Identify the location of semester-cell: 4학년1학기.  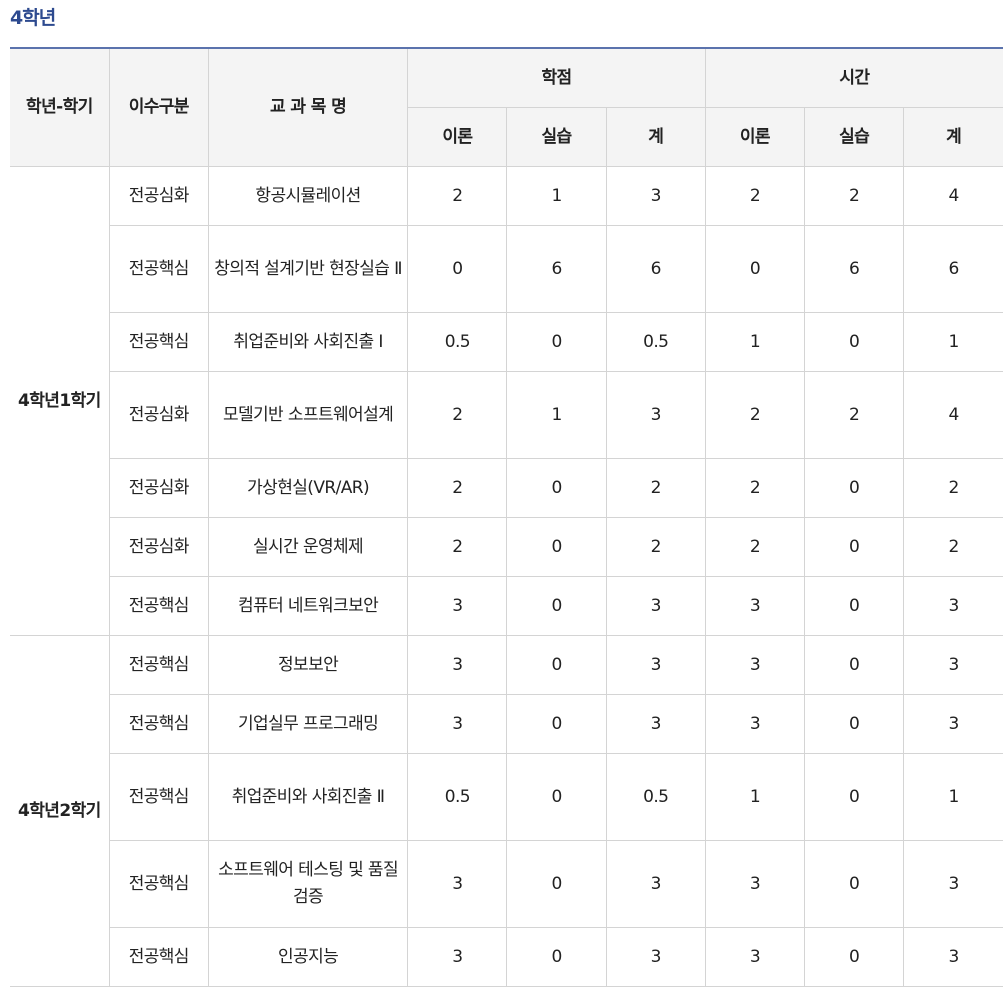
(60, 401).